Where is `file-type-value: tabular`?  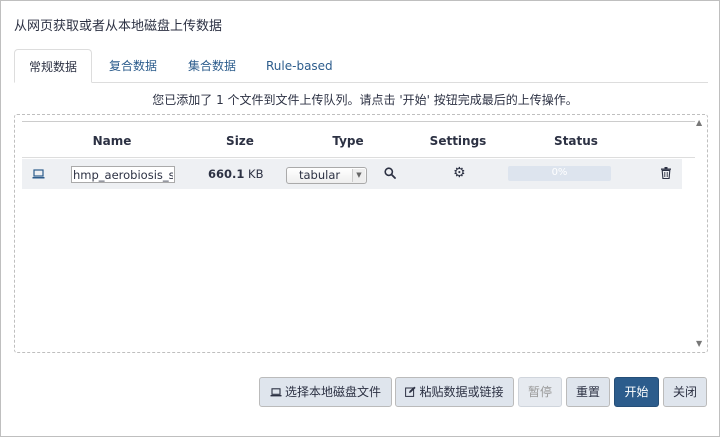 file-type-value: tabular is located at coordinates (320, 175).